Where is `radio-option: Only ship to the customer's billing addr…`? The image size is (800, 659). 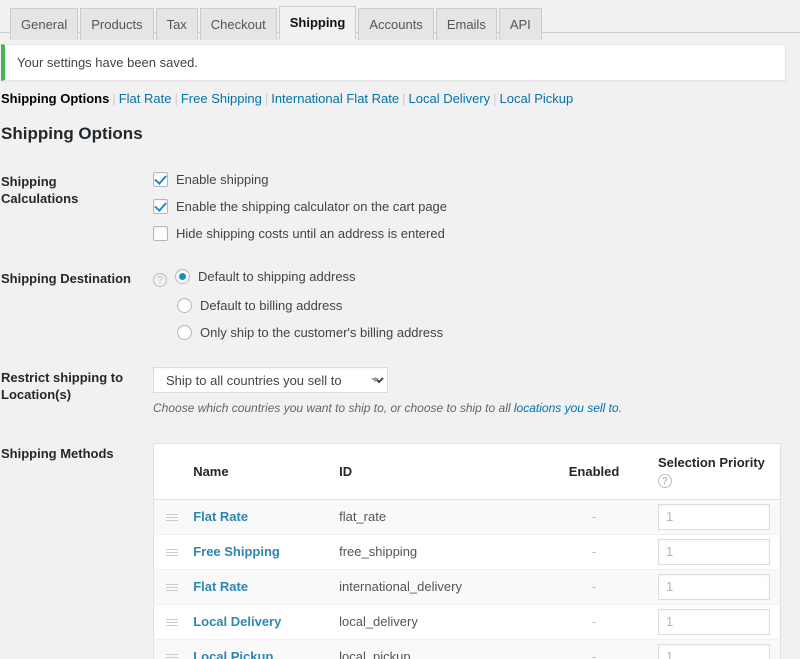
radio-option: Only ship to the customer's billing addr… is located at coordinates (467, 332).